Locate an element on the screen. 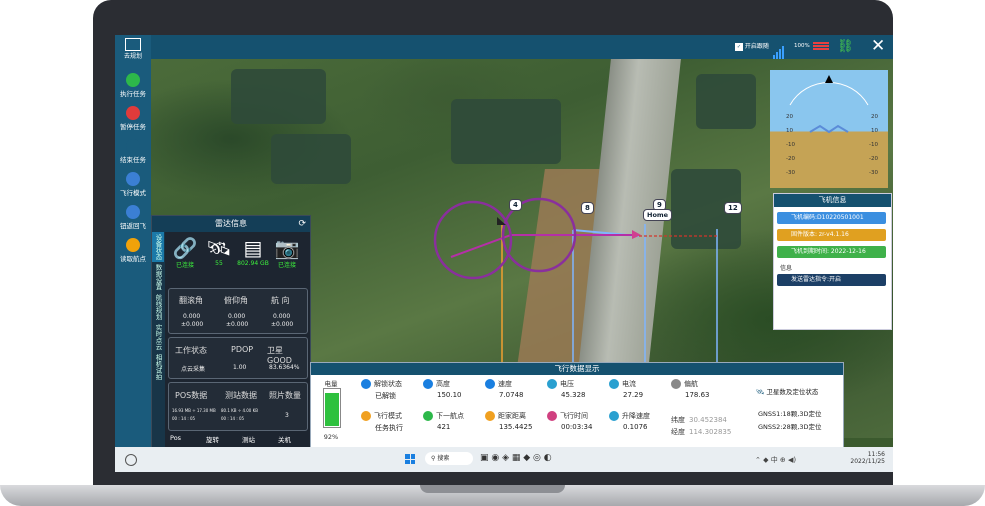  waypoint-badge: 12 is located at coordinates (733, 208).